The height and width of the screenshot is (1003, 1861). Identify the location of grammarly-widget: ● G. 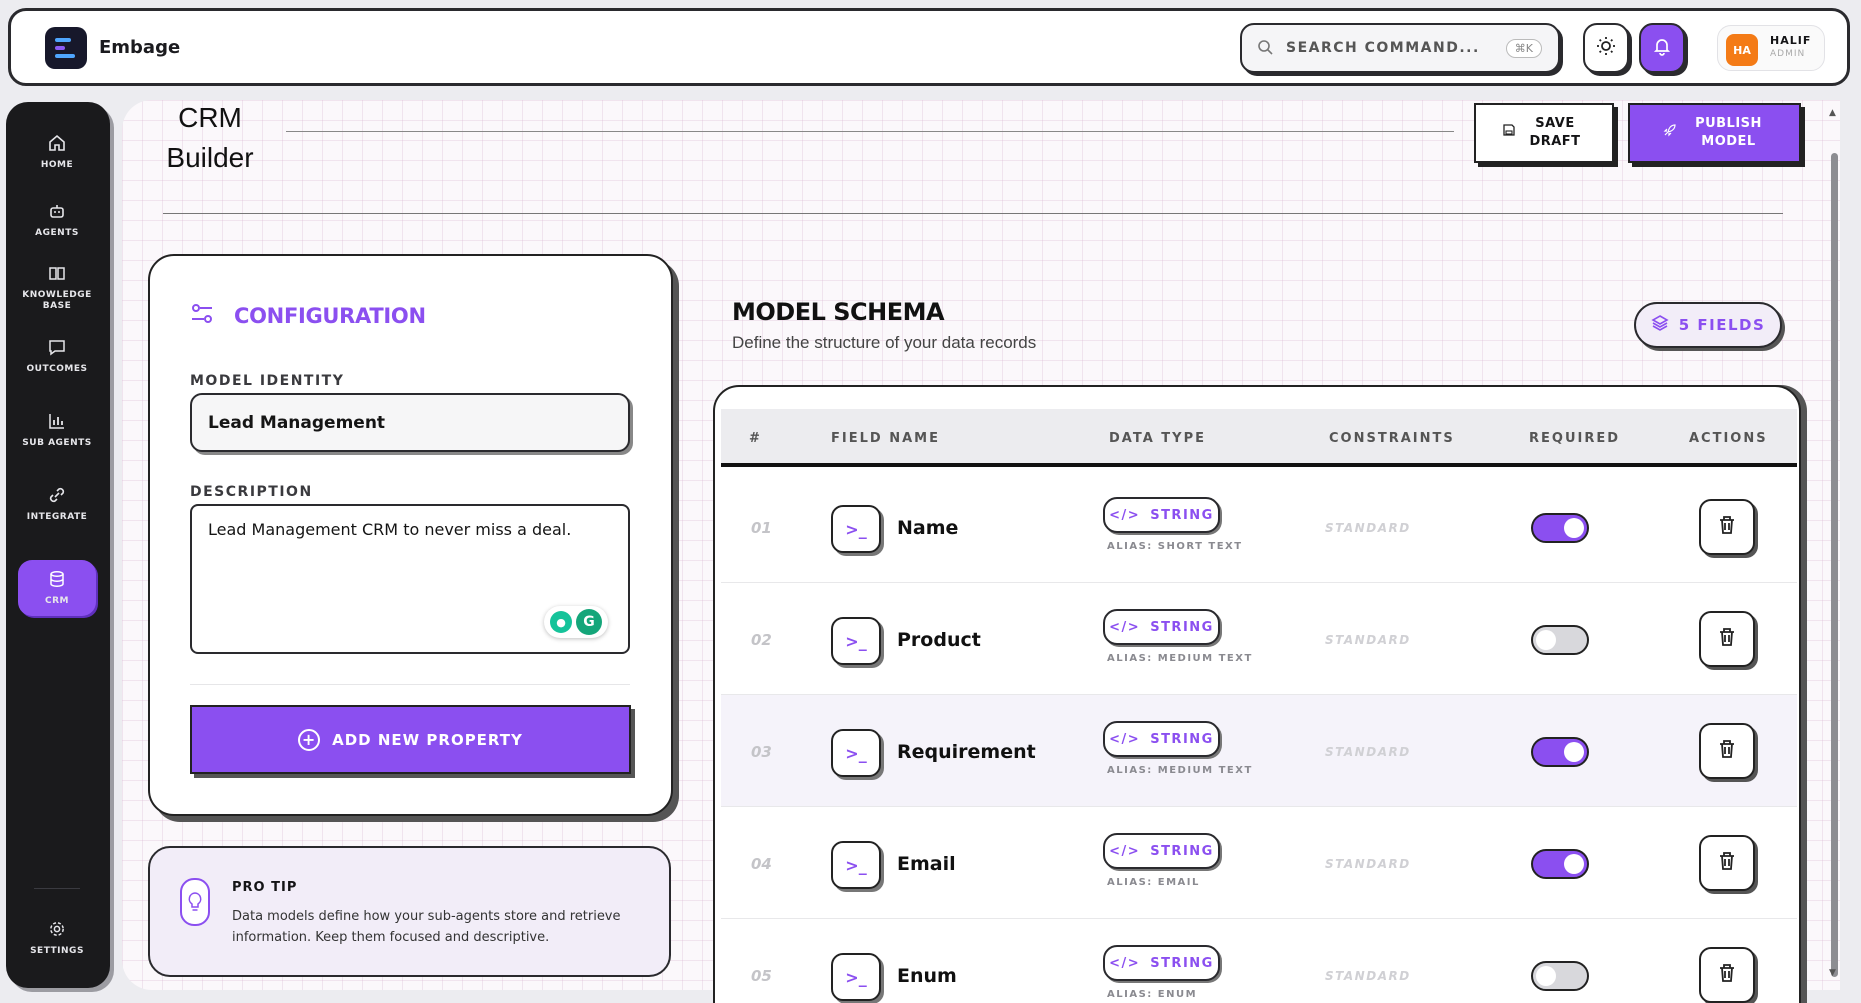
(576, 622).